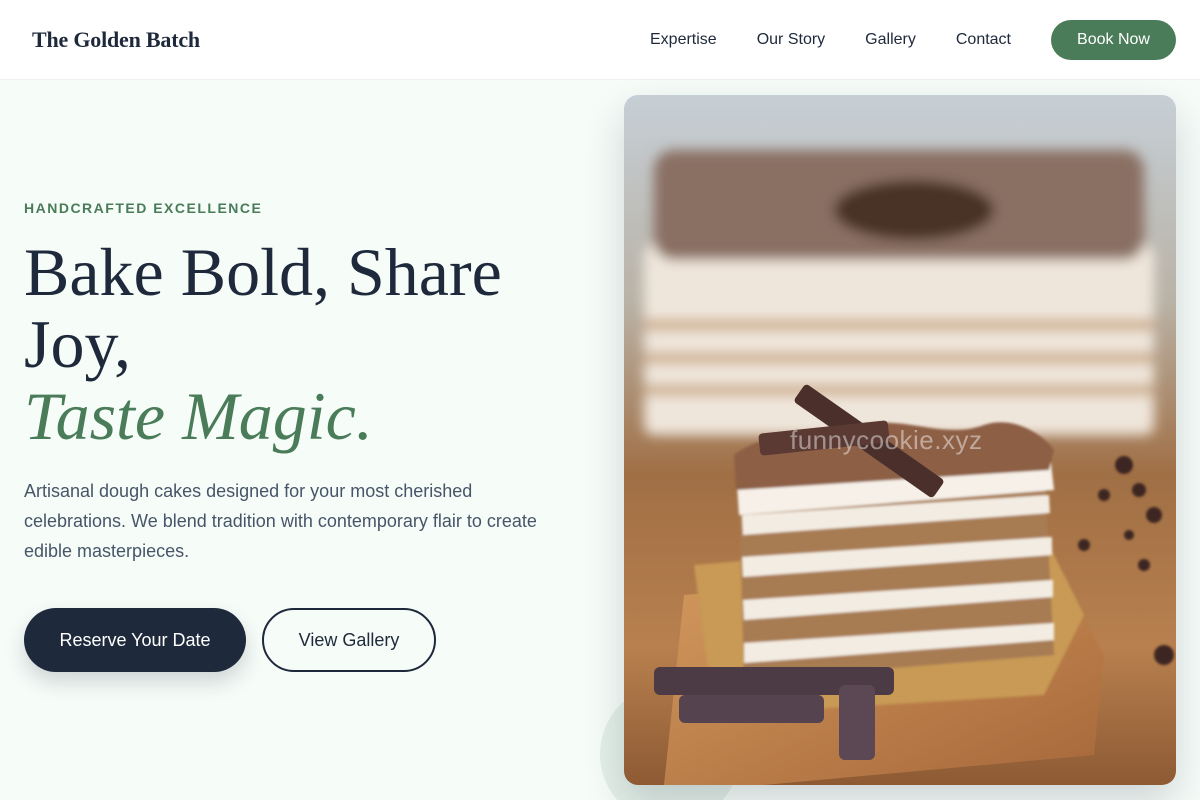  I want to click on hero-headline: Bake Bold, Share Joy, Taste Magic., so click(294, 344).